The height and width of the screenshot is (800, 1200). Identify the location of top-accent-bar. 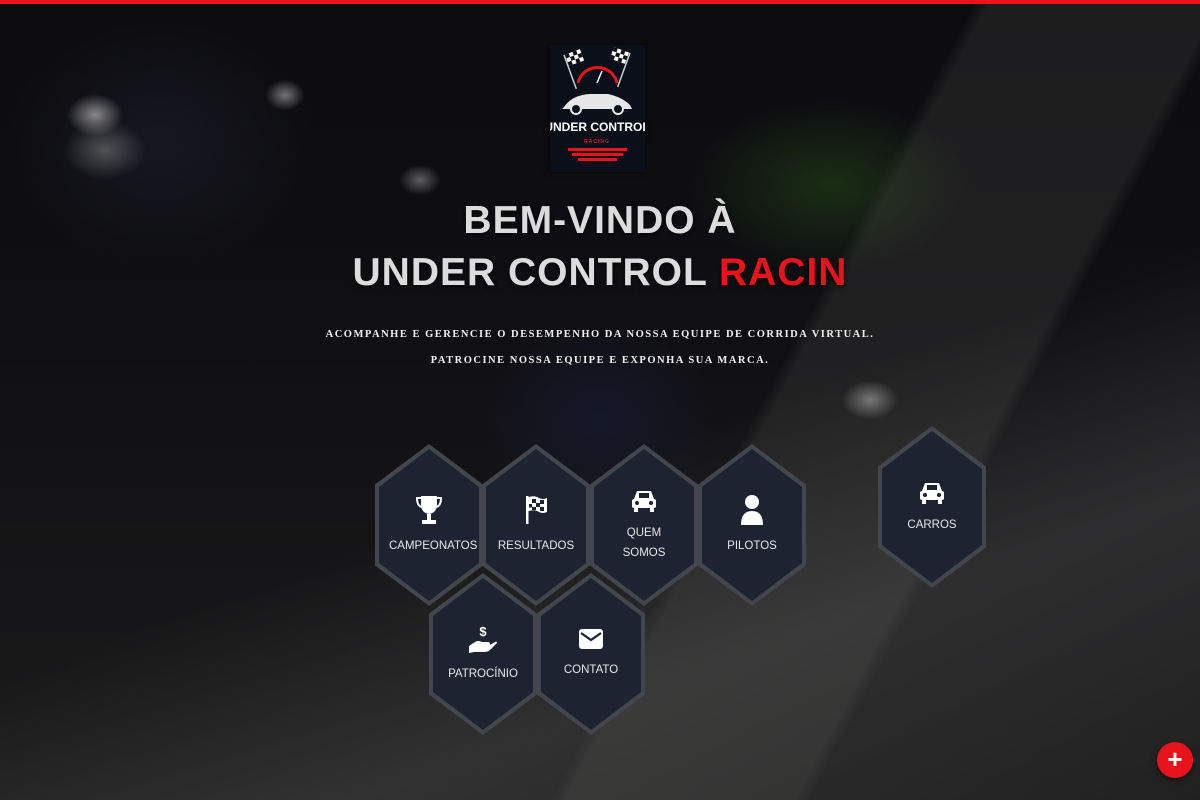
(600, 2).